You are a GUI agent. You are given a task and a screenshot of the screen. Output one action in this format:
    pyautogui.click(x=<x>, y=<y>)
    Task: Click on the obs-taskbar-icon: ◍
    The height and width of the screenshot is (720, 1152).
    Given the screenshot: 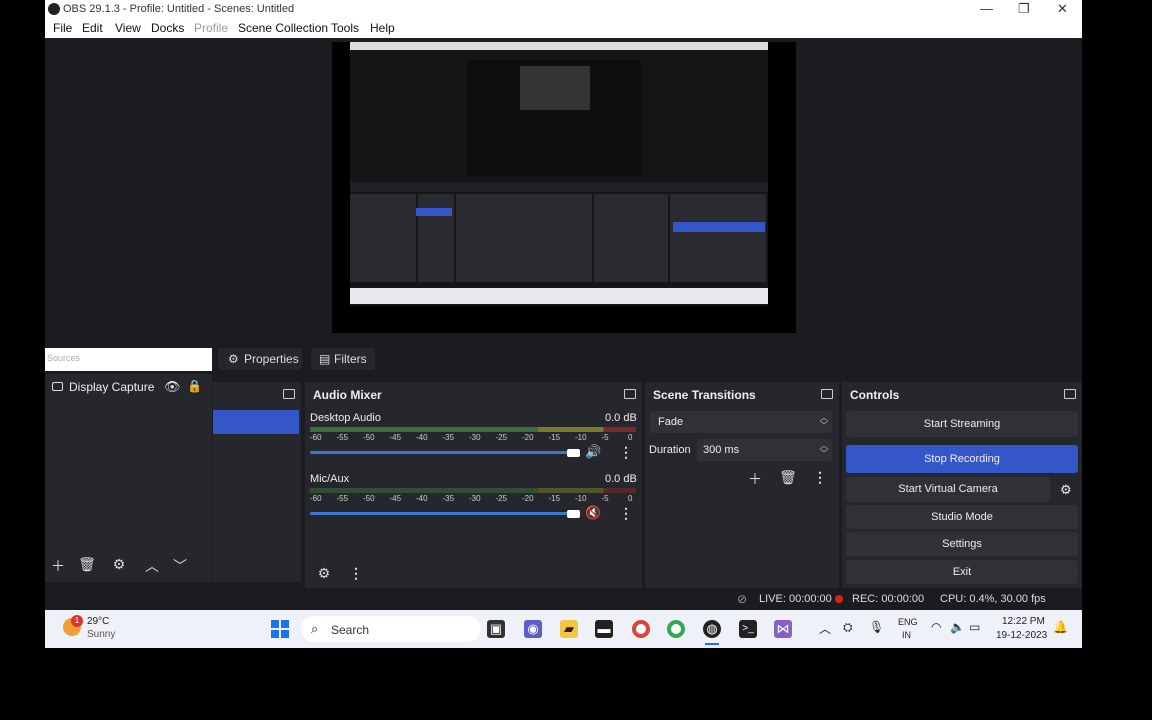 What is the action you would take?
    pyautogui.click(x=712, y=629)
    